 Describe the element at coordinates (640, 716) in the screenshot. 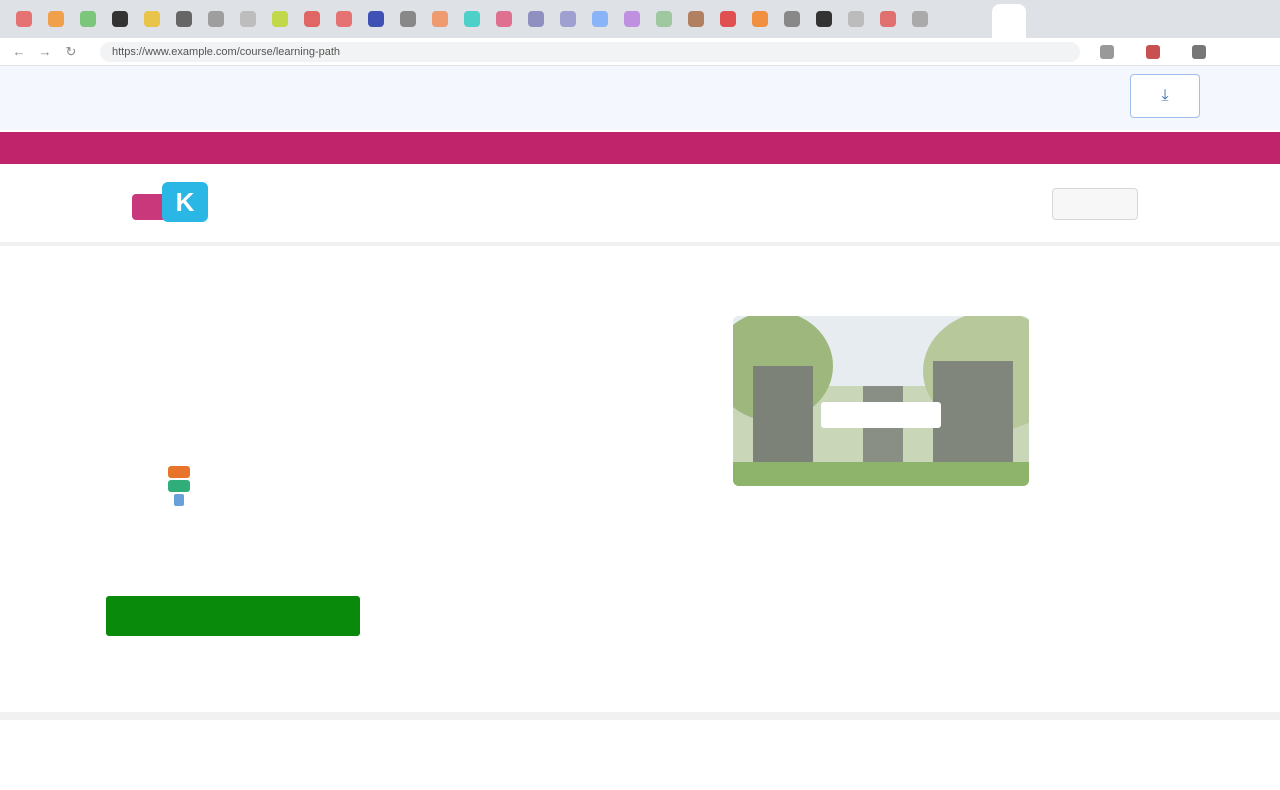

I see `section-divider` at that location.